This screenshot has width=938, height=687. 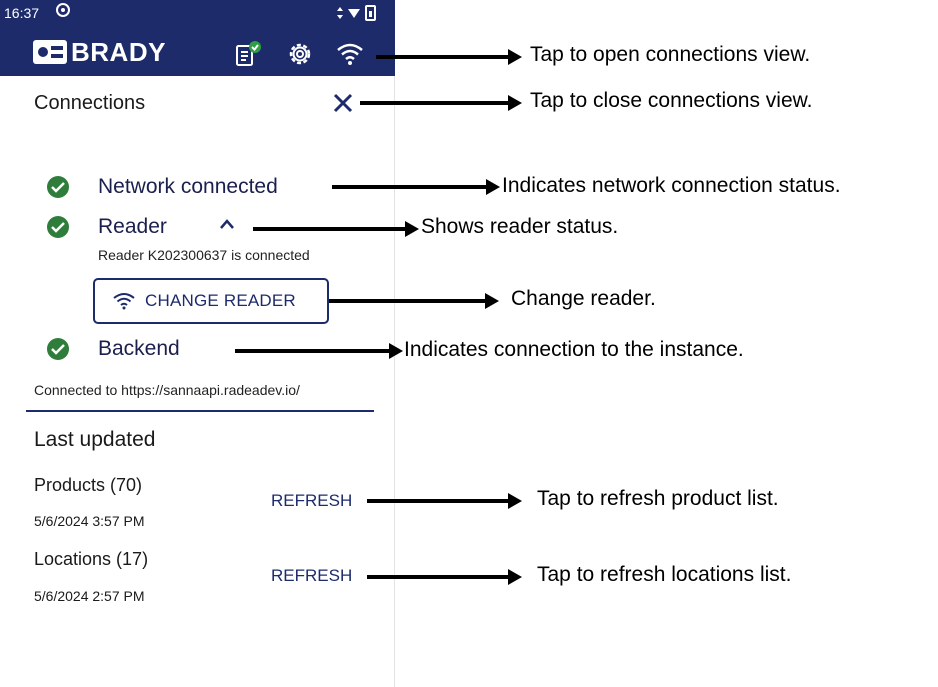 I want to click on annotation-open-connections: Tap to open connections view., so click(x=670, y=54).